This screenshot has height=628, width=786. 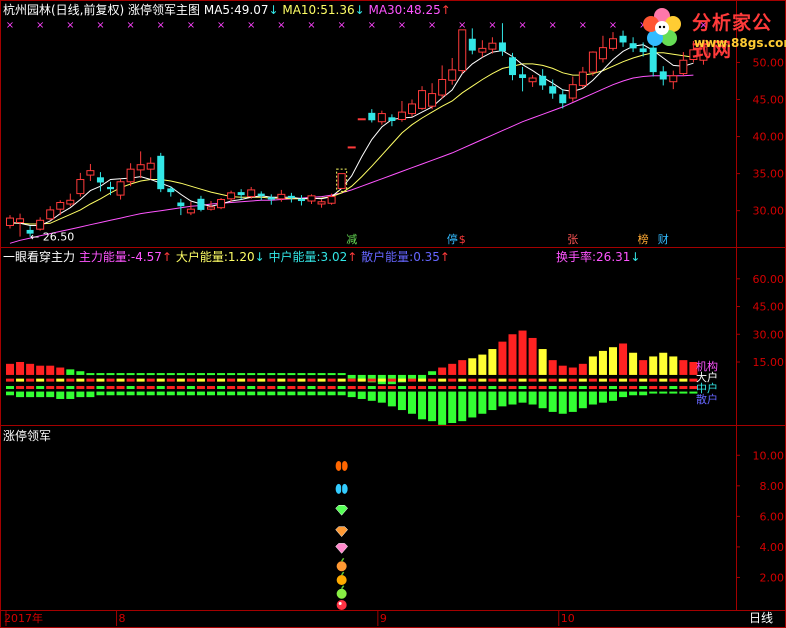 I want to click on ball-shine, so click(x=340, y=603).